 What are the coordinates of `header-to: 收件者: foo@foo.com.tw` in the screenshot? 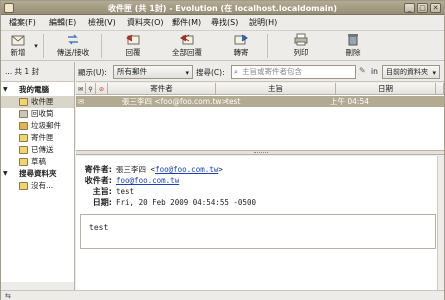 It's located at (130, 180).